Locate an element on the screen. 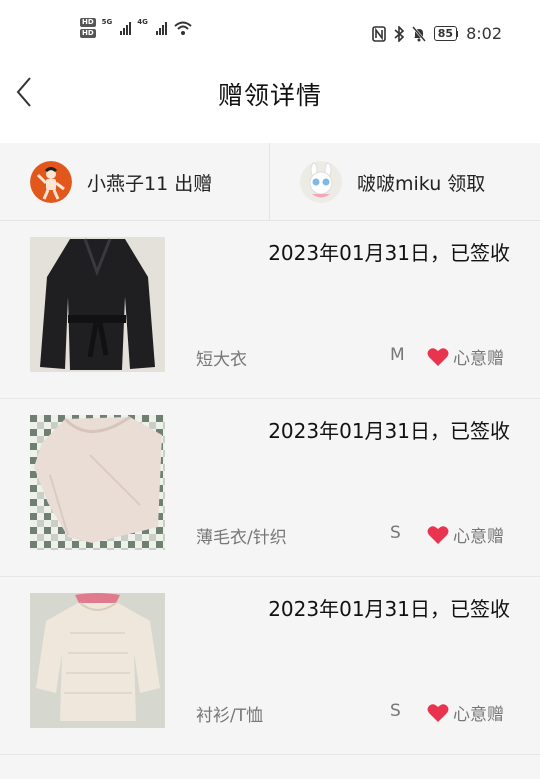  giver: 小燕子11 出赠 is located at coordinates (135, 182).